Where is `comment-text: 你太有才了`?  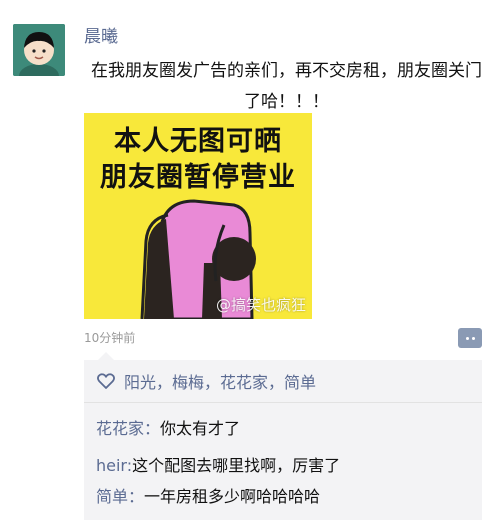 comment-text: 你太有才了 is located at coordinates (200, 428).